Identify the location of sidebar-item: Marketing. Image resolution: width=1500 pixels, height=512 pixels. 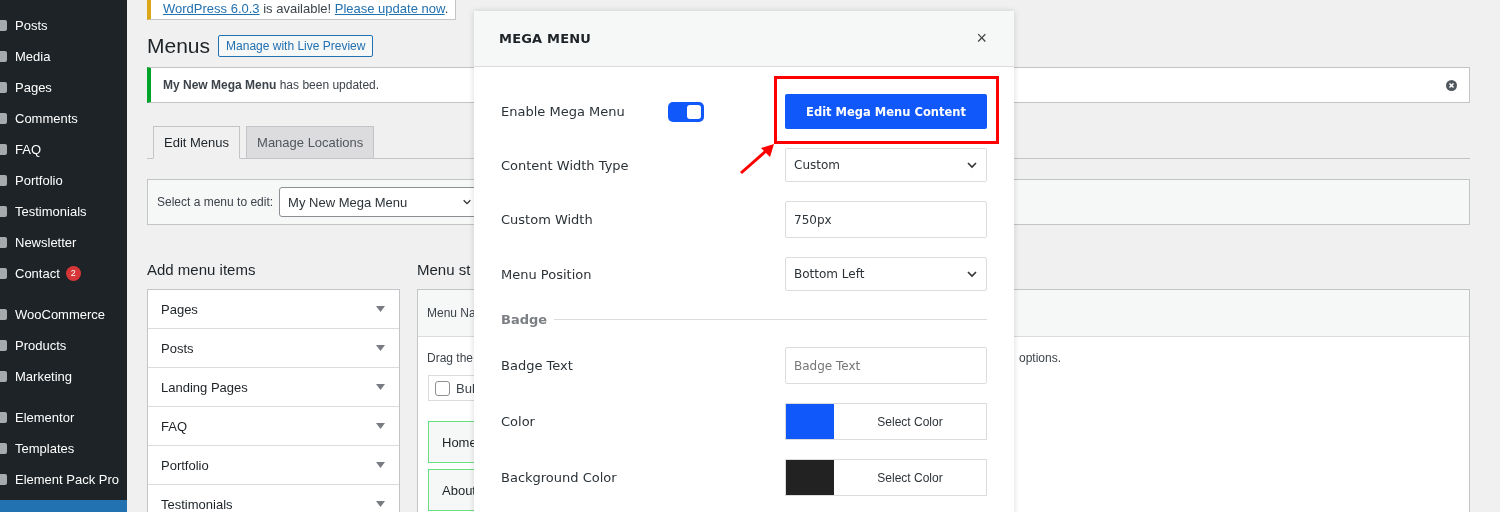
(63, 376).